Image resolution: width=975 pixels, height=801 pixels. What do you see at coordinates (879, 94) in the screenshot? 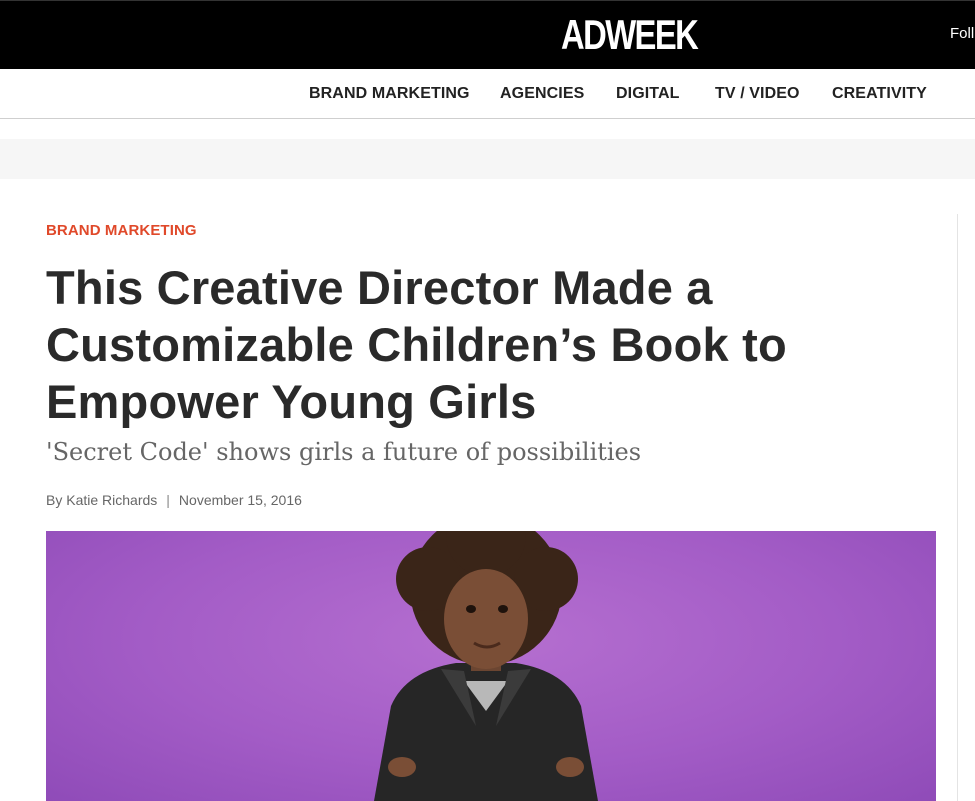
I see `nav-item-creativity: CREATIVITY` at bounding box center [879, 94].